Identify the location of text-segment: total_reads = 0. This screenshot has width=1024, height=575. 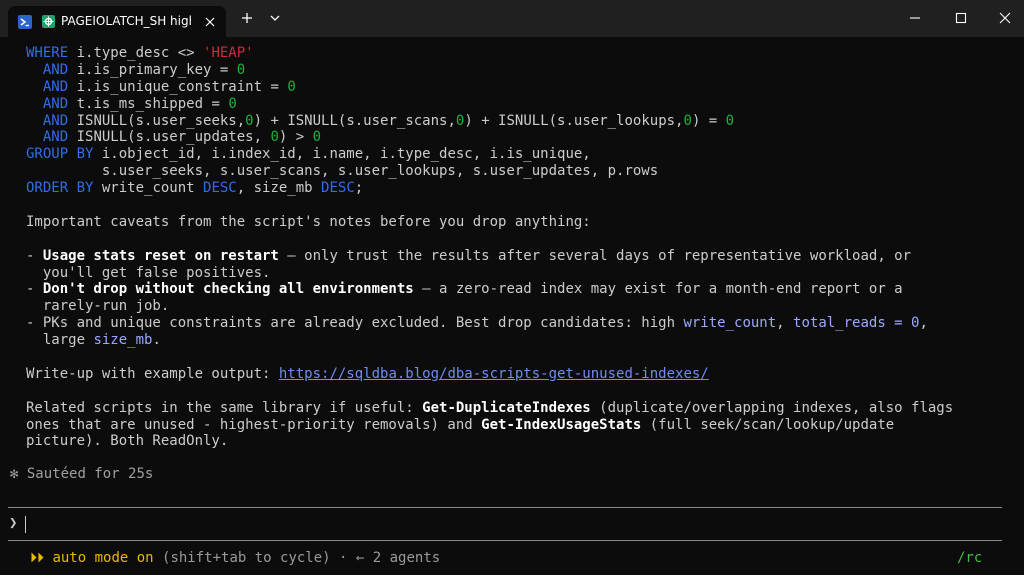
(856, 323).